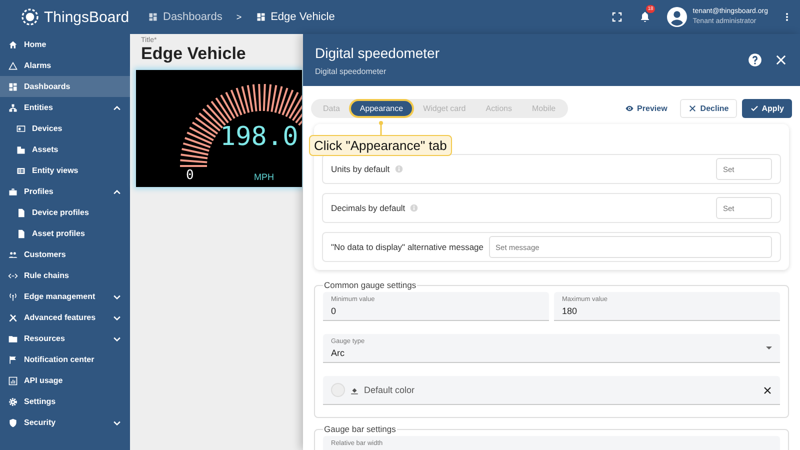  Describe the element at coordinates (65, 65) in the screenshot. I see `sidebar-item: Alarms` at that location.